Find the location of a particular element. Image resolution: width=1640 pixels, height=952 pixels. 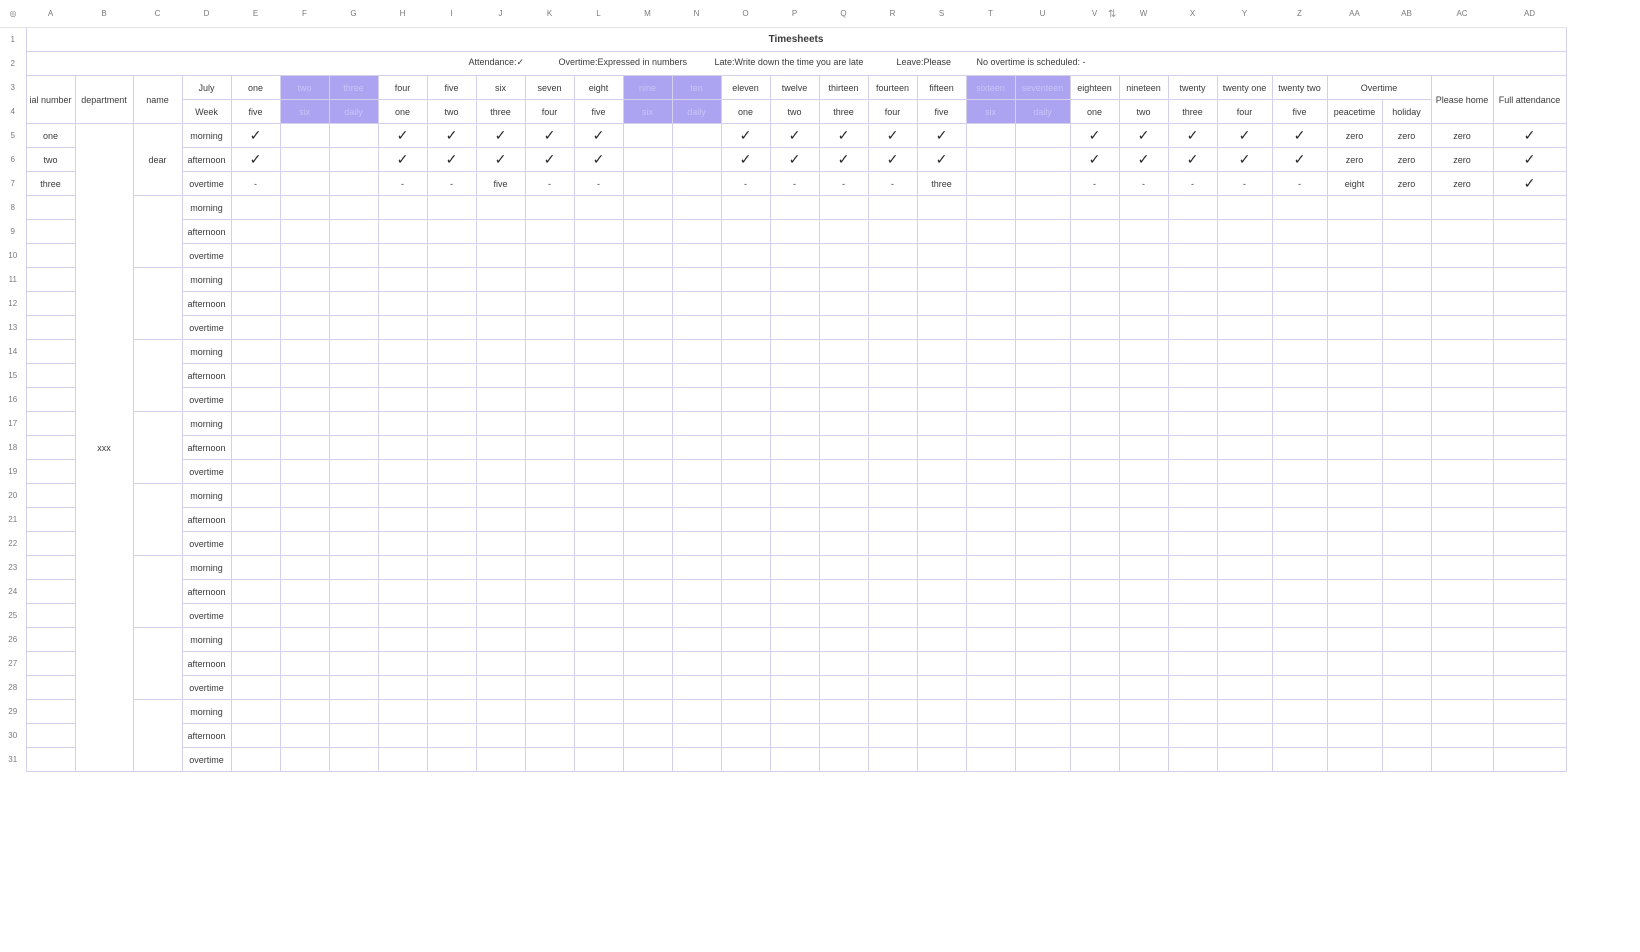

header-day: six is located at coordinates (500, 87).